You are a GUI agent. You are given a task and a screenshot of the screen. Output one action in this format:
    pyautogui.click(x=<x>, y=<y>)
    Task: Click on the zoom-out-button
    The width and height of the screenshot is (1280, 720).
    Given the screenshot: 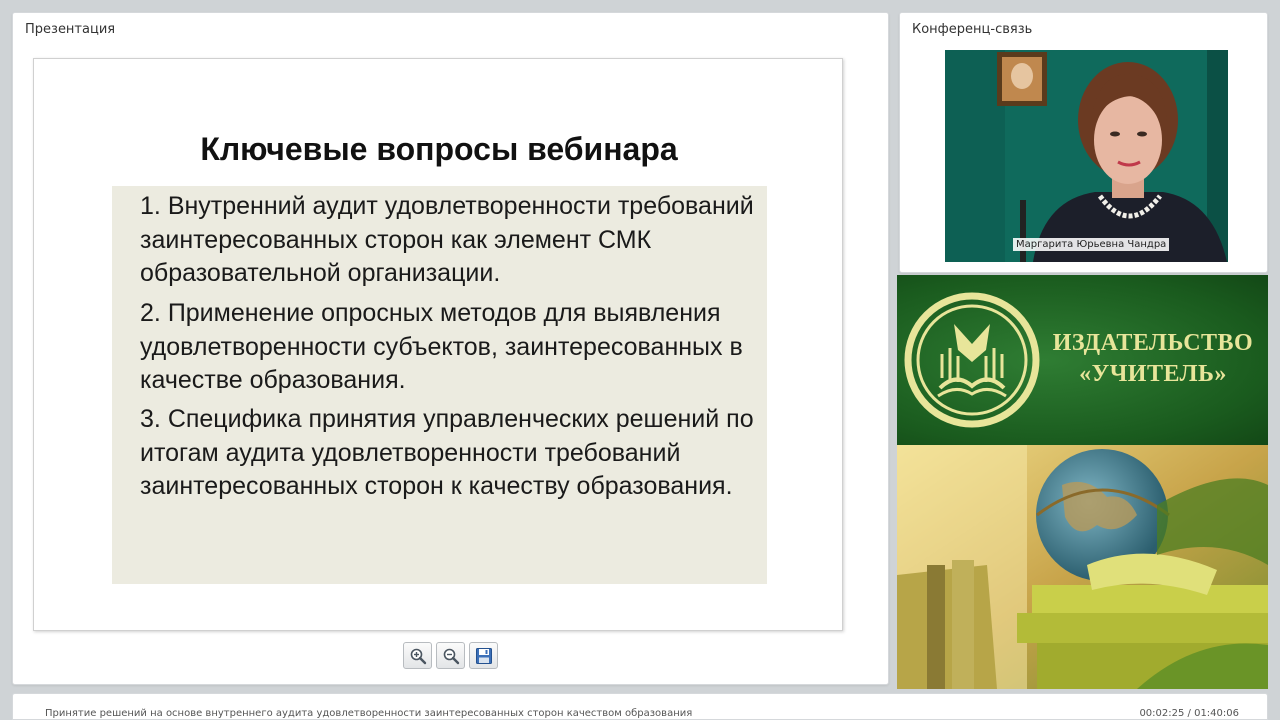 What is the action you would take?
    pyautogui.click(x=450, y=655)
    